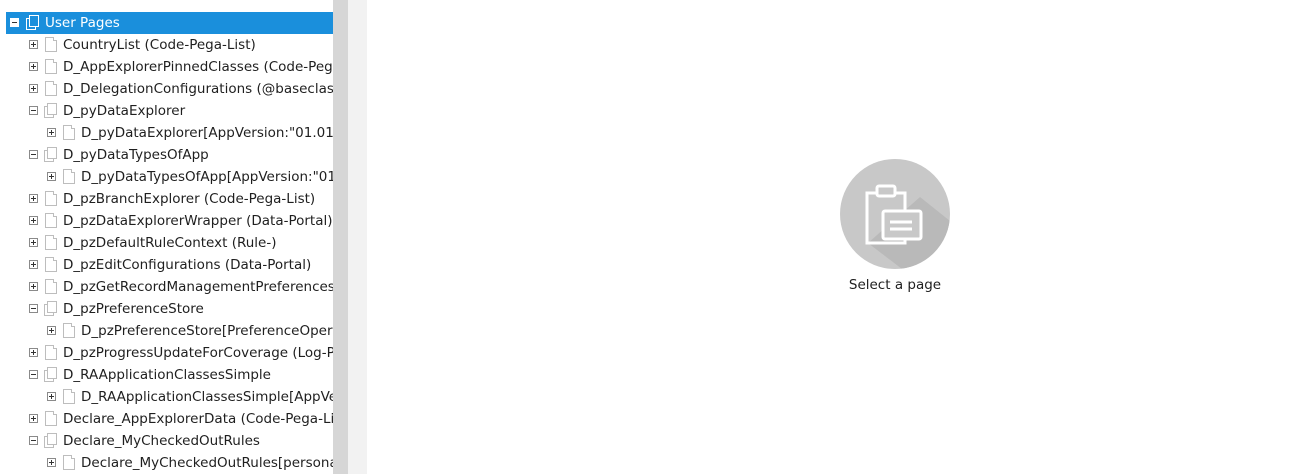  What do you see at coordinates (895, 214) in the screenshot?
I see `clipboard-icon` at bounding box center [895, 214].